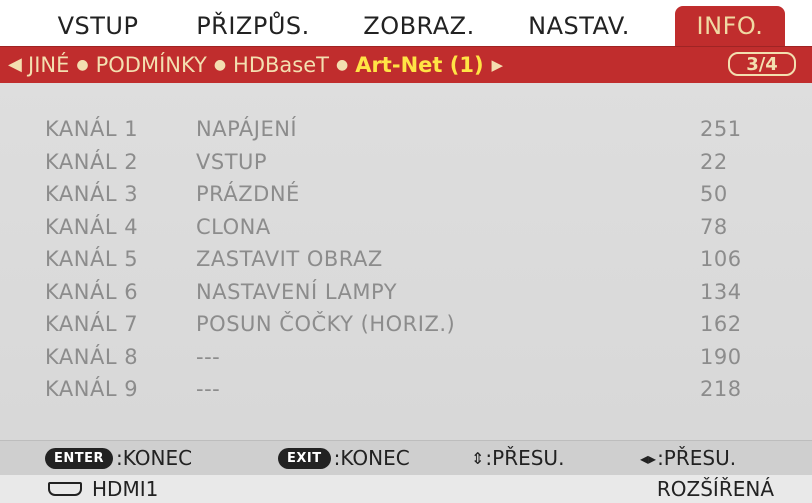  What do you see at coordinates (304, 458) in the screenshot?
I see `exit-key-icon: EXIT` at bounding box center [304, 458].